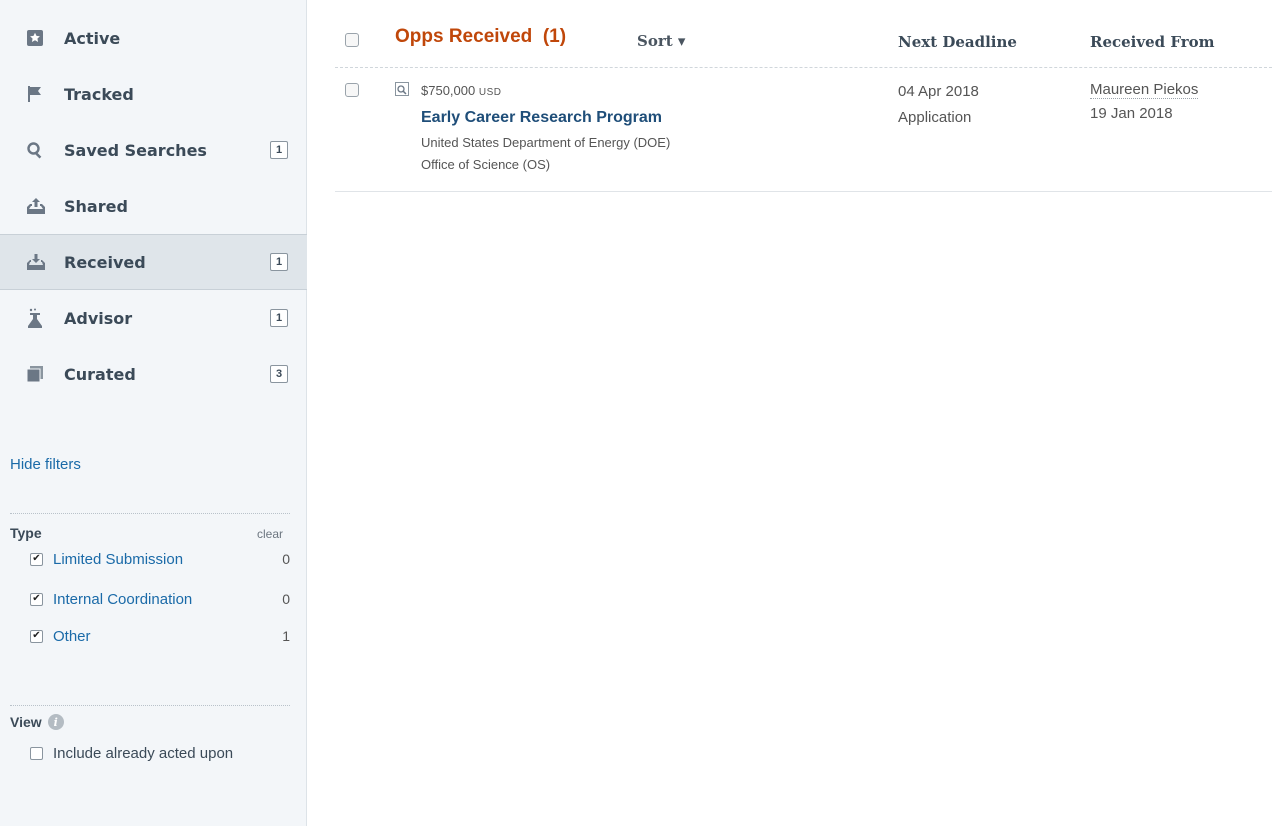 Image resolution: width=1272 pixels, height=826 pixels. What do you see at coordinates (167, 559) in the screenshot?
I see `filter-label: Limited Submission` at bounding box center [167, 559].